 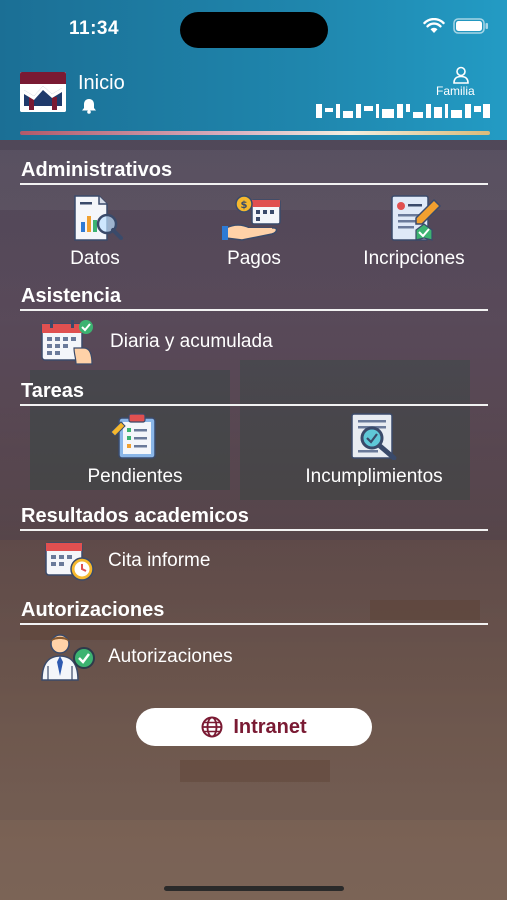 I want to click on menu-item-pendientes: Pendientes, so click(x=135, y=450).